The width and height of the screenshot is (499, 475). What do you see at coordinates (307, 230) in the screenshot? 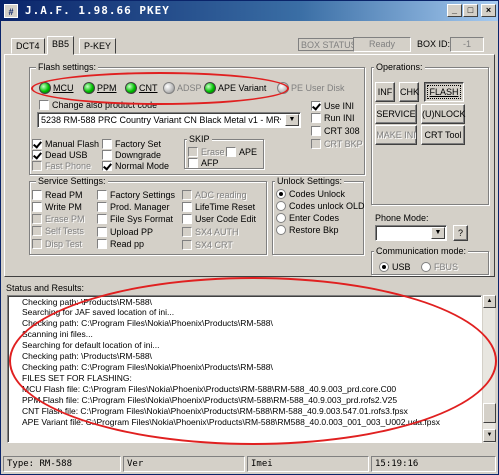
I see `restore-bkp-radio: Restore Bkp` at bounding box center [307, 230].